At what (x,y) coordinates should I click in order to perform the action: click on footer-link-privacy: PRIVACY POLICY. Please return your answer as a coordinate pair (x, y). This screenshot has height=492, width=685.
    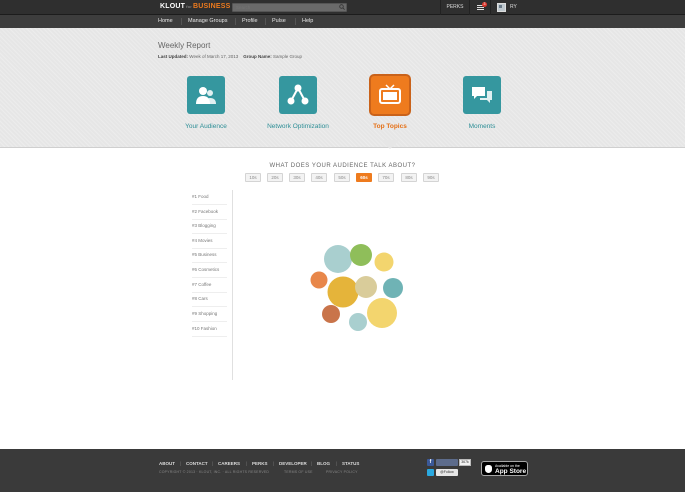
    Looking at the image, I should click on (342, 472).